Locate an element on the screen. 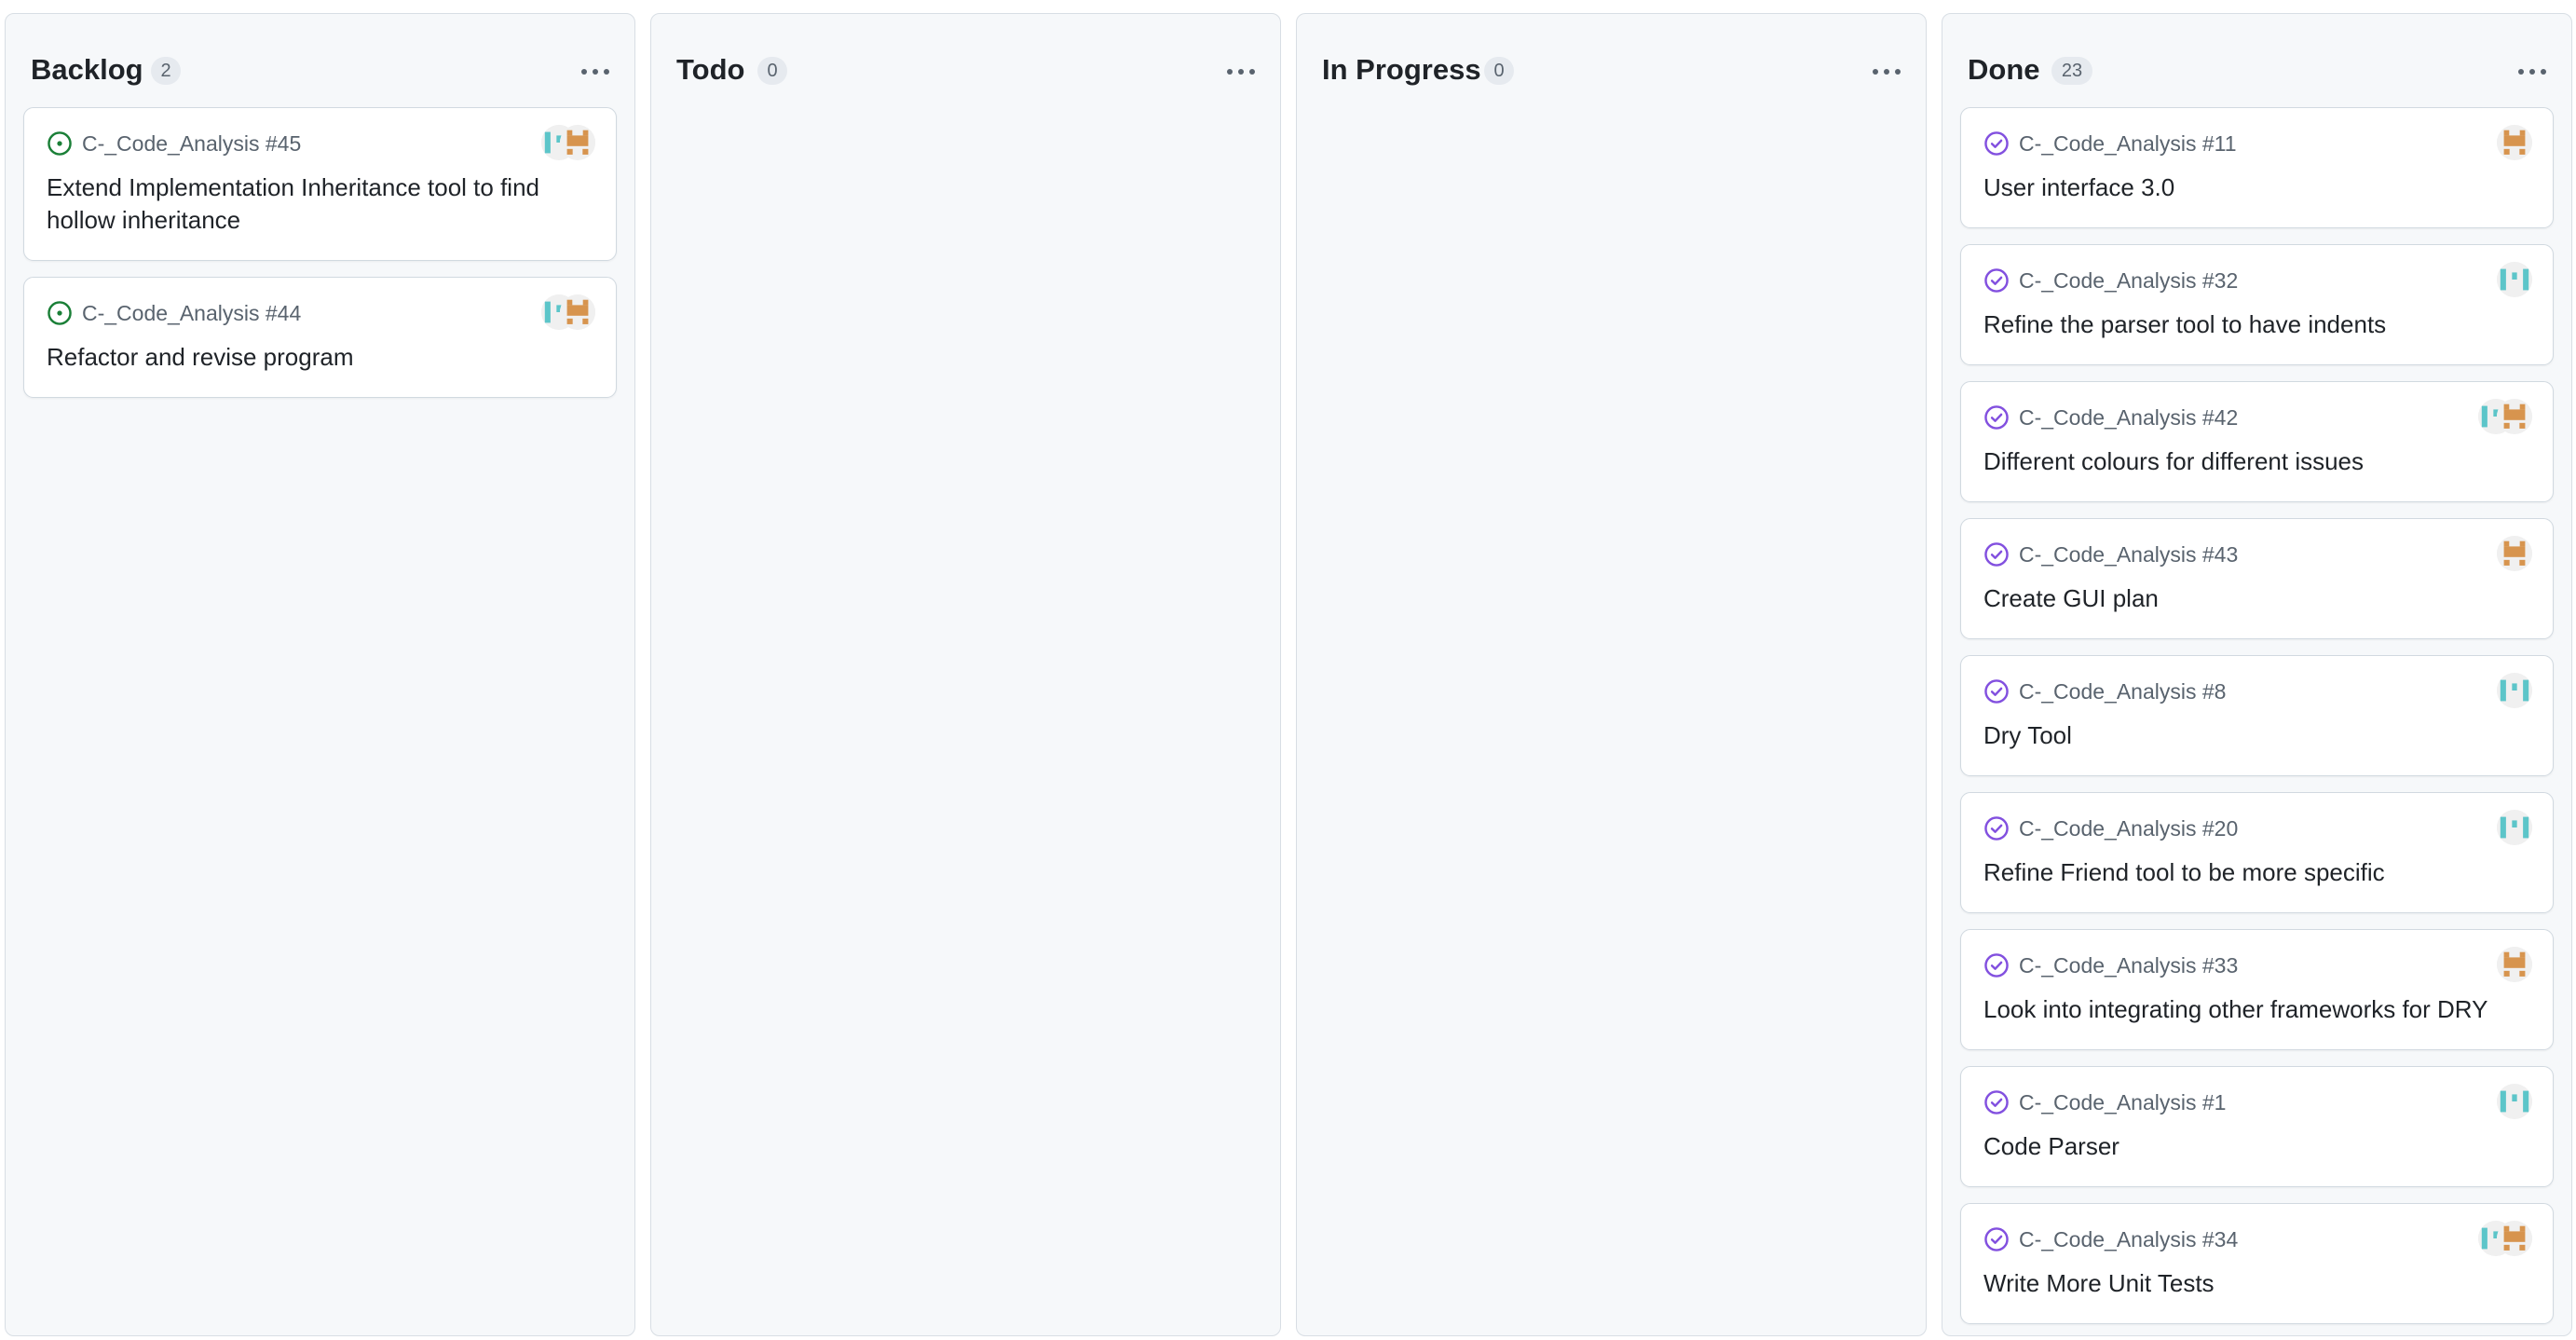  issue-card: C-_Code_Analysis #1 Code Parser is located at coordinates (2257, 1126).